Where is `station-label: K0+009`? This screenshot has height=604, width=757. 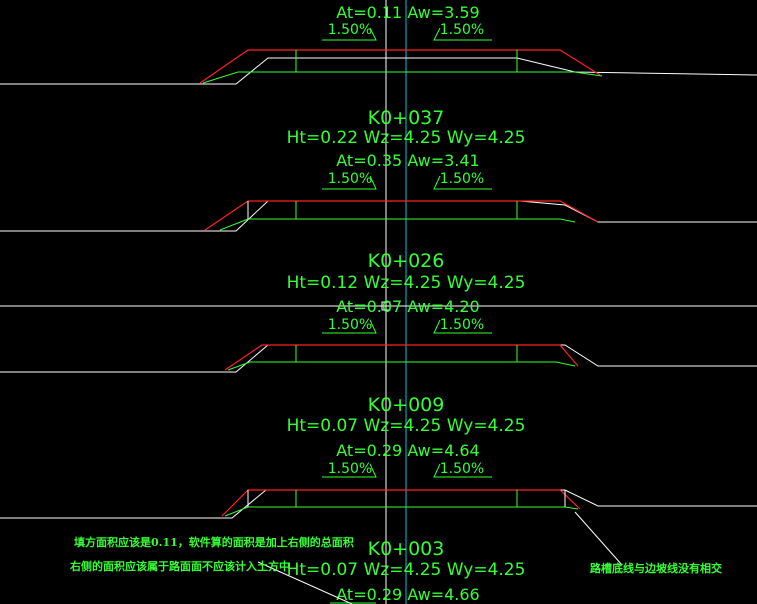 station-label: K0+009 is located at coordinates (406, 405).